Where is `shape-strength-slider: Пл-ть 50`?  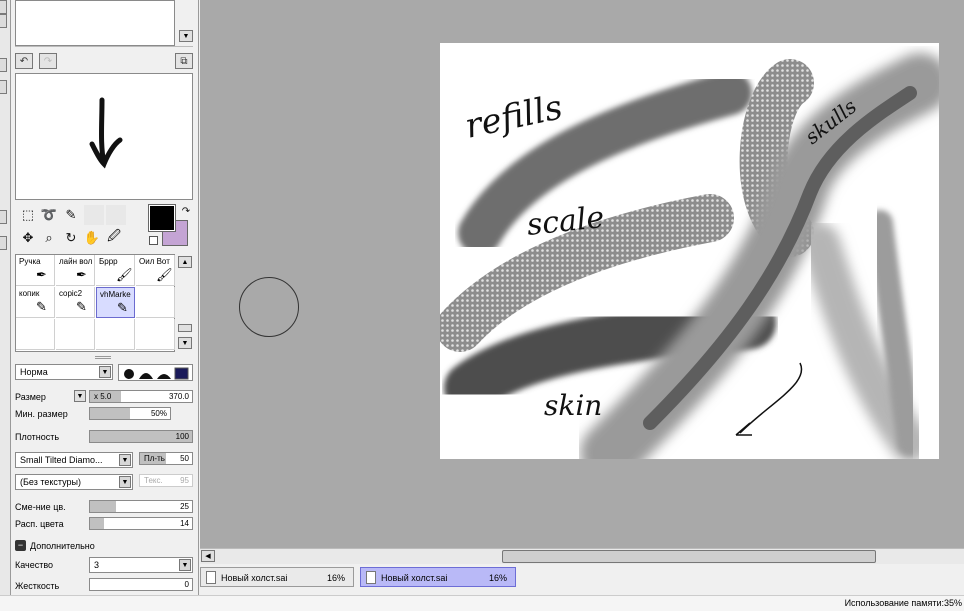 shape-strength-slider: Пл-ть 50 is located at coordinates (166, 458).